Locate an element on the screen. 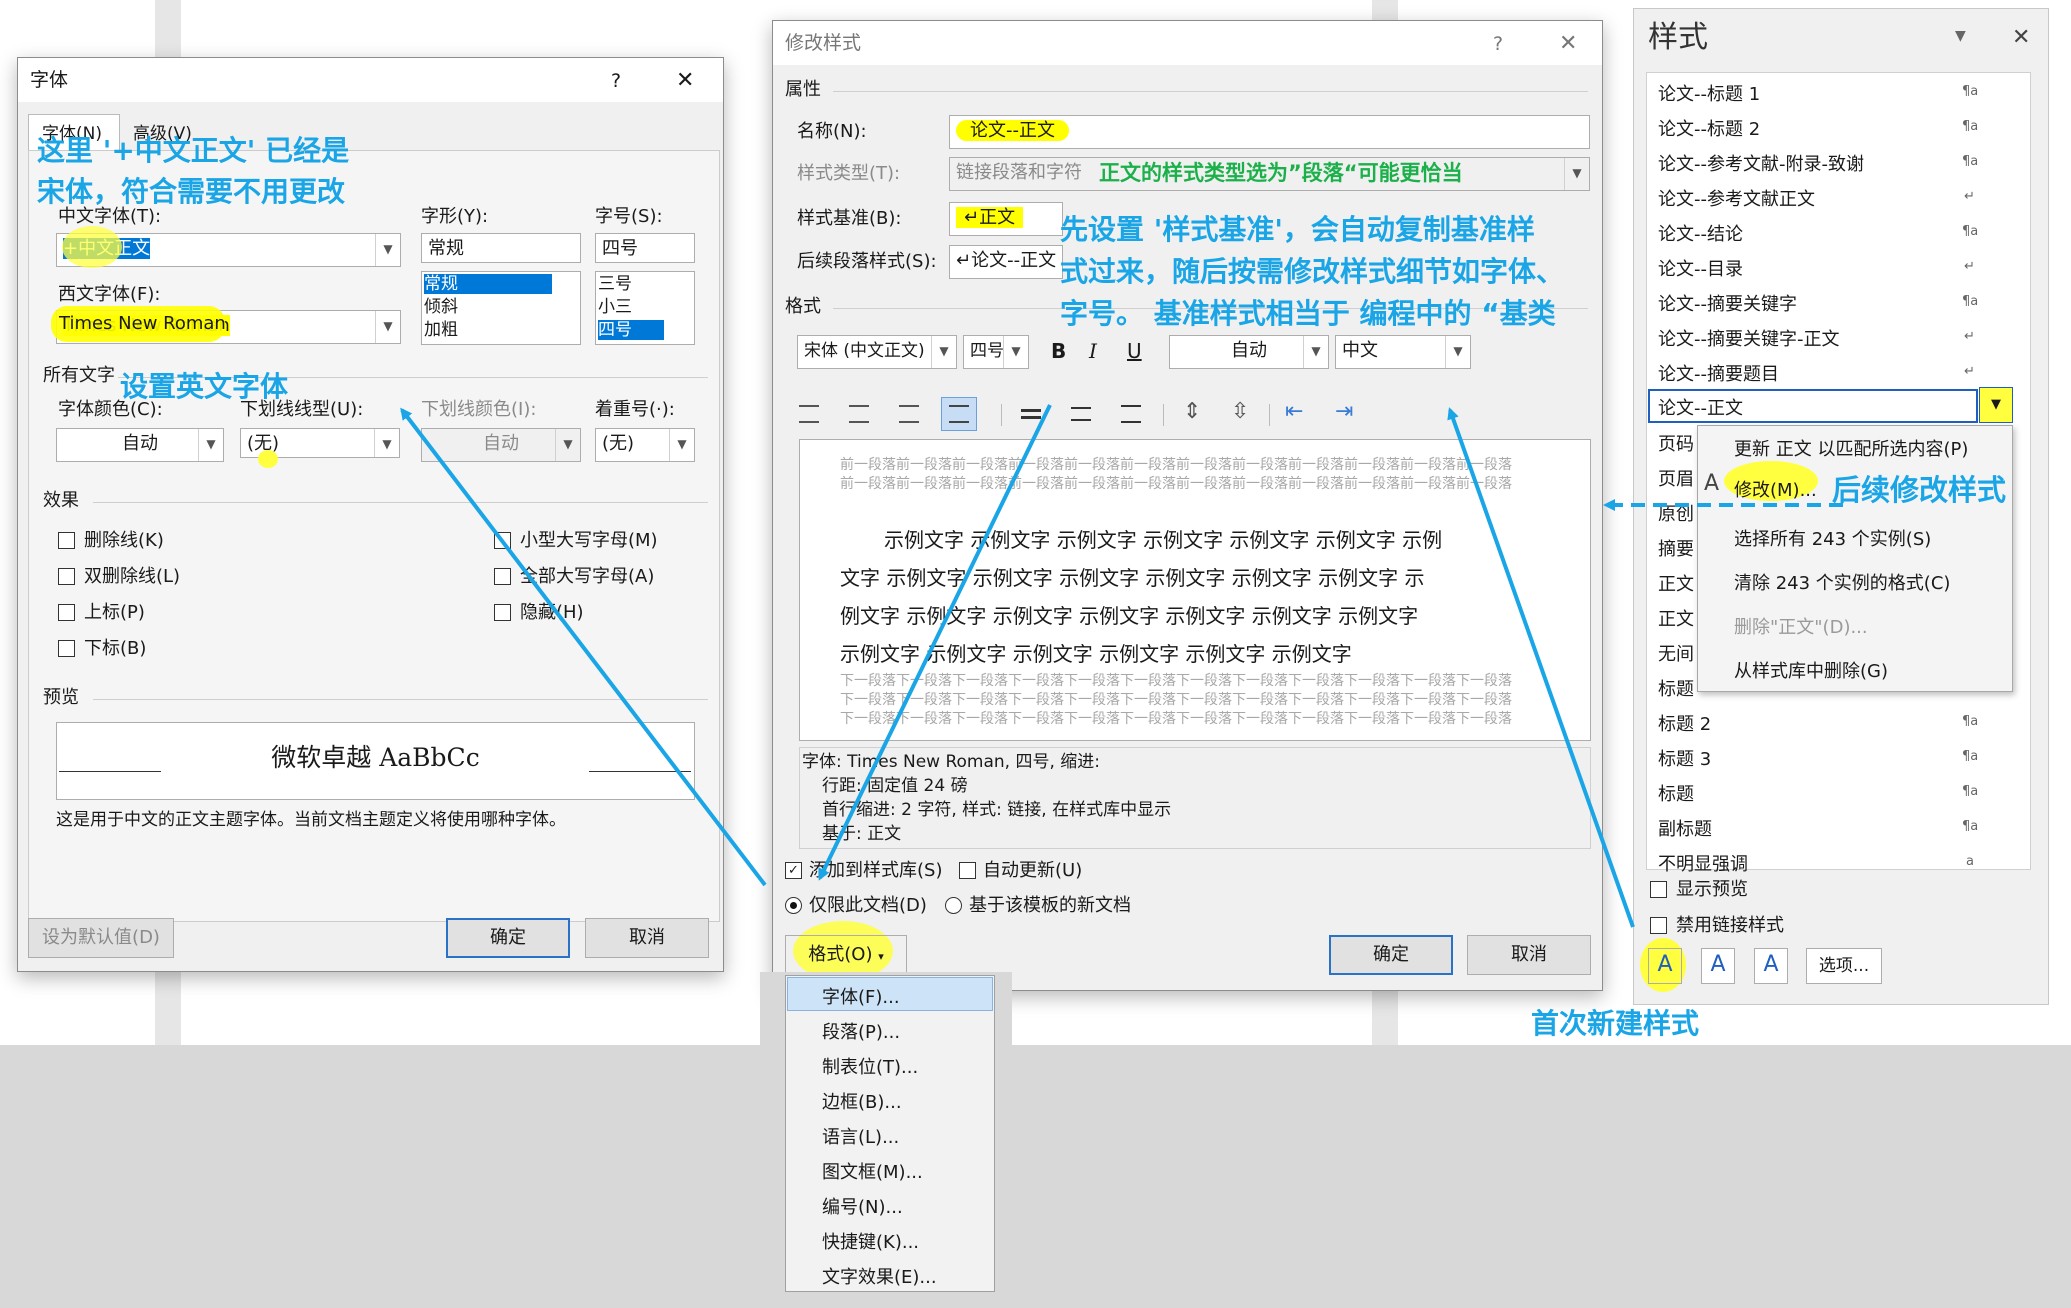 The image size is (2071, 1308). arrow-to-format-toolbar is located at coordinates (1541, 667).